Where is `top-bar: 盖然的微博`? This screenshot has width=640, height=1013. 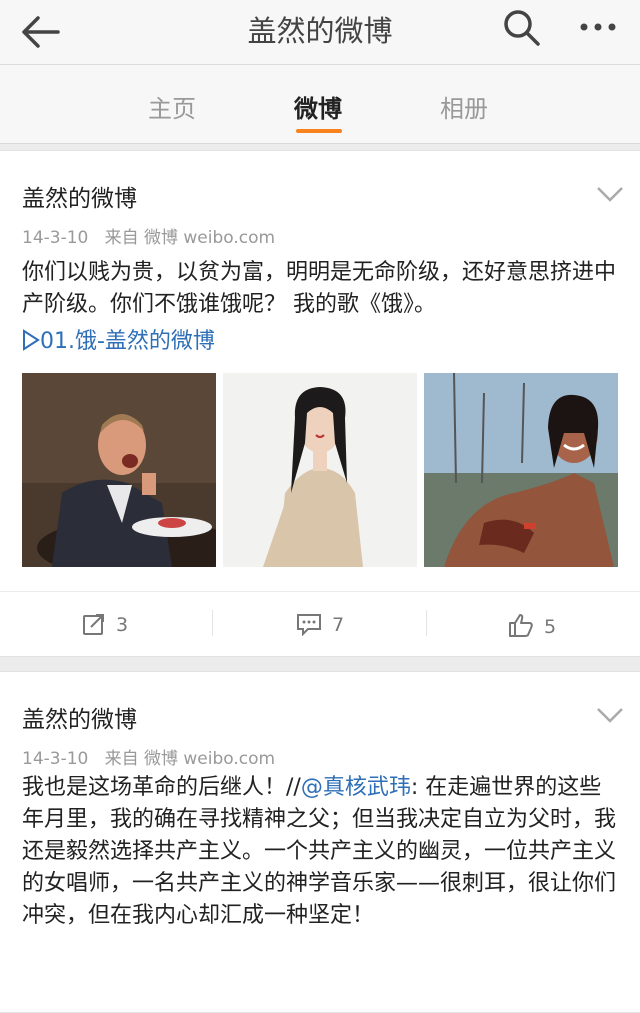 top-bar: 盖然的微博 is located at coordinates (320, 32).